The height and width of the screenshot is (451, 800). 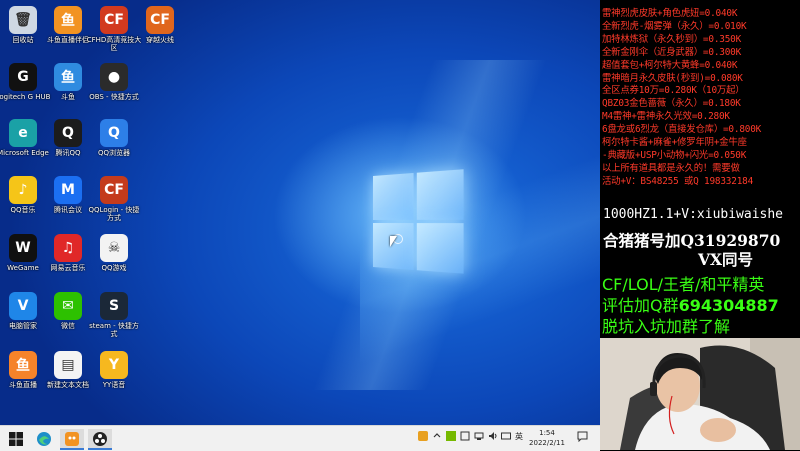 I want to click on pc-manager-icon: V, so click(x=23, y=306).